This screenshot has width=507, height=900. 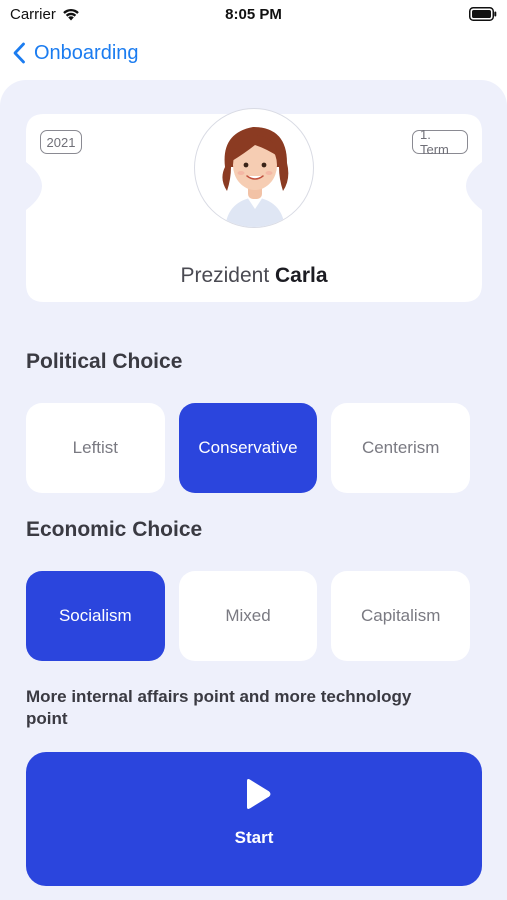 I want to click on battery-icon, so click(x=483, y=14).